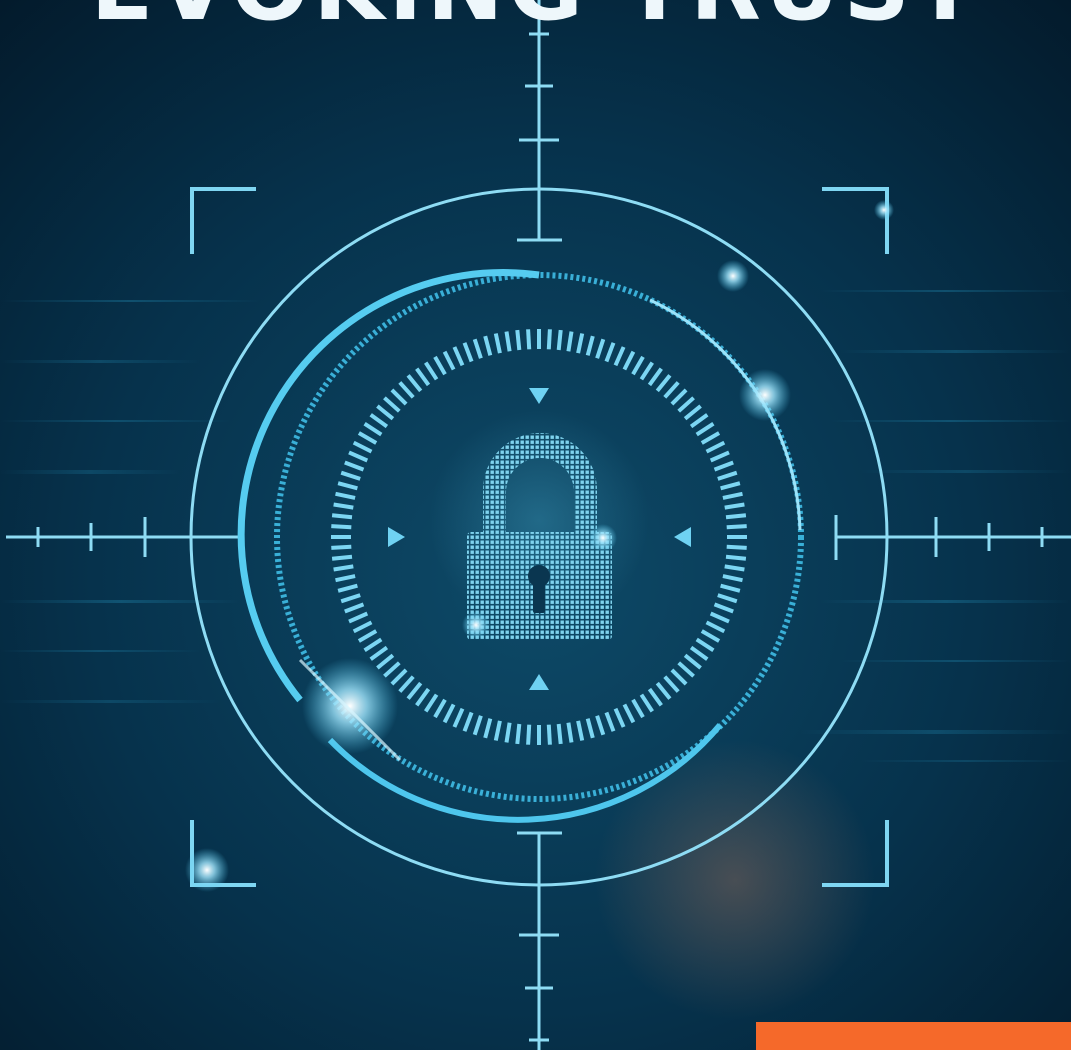 This screenshot has width=1071, height=1050. I want to click on orange-corner-tab, so click(913, 1036).